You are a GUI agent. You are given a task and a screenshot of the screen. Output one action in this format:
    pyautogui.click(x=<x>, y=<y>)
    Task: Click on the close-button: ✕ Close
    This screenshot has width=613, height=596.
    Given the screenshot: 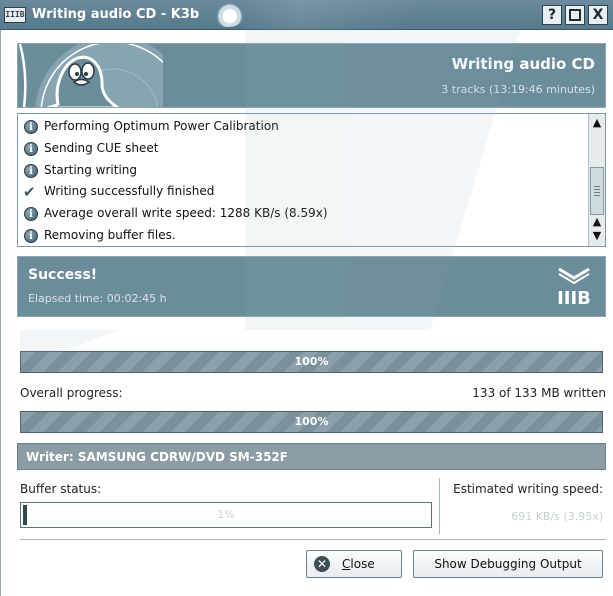 What is the action you would take?
    pyautogui.click(x=354, y=564)
    